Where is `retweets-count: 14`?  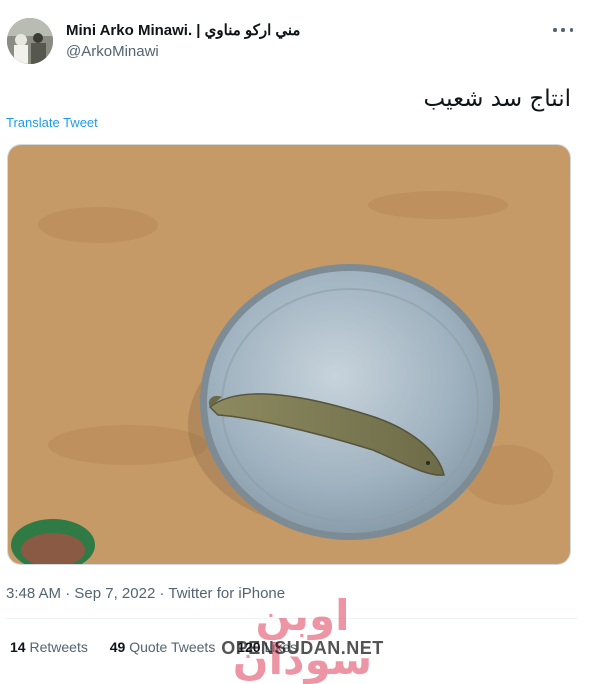 retweets-count: 14 is located at coordinates (18, 647).